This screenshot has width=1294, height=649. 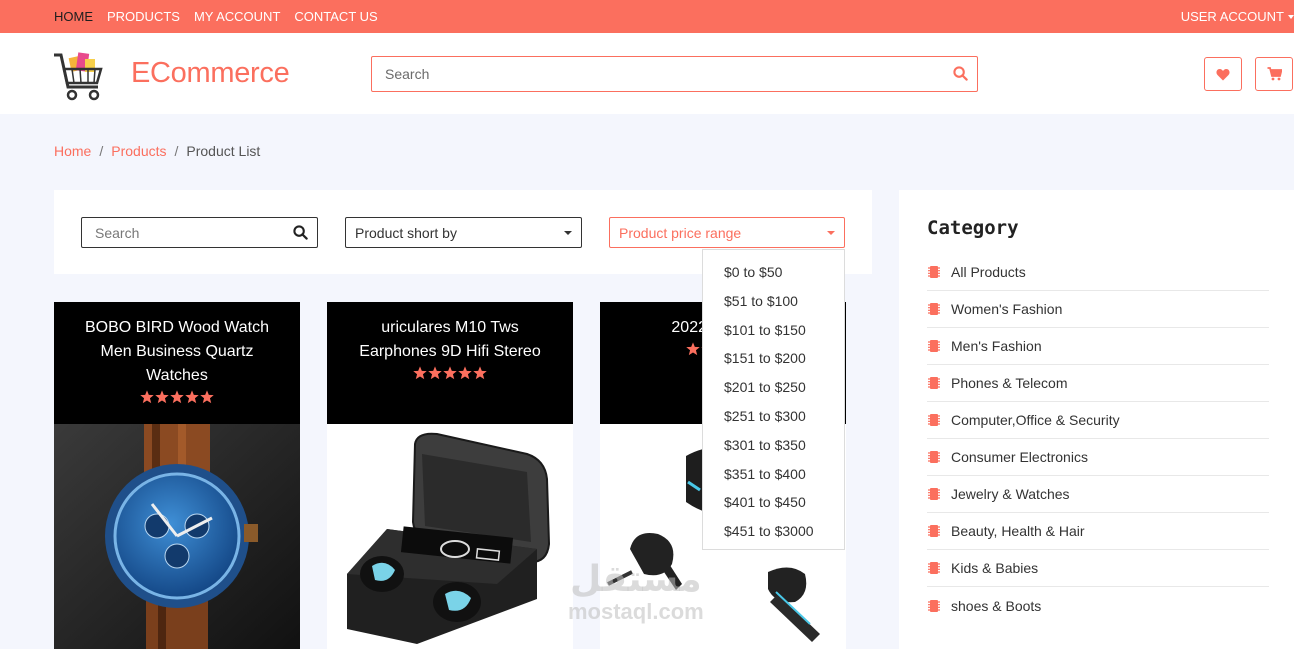 What do you see at coordinates (72, 151) in the screenshot?
I see `breadcrumb-home: Home` at bounding box center [72, 151].